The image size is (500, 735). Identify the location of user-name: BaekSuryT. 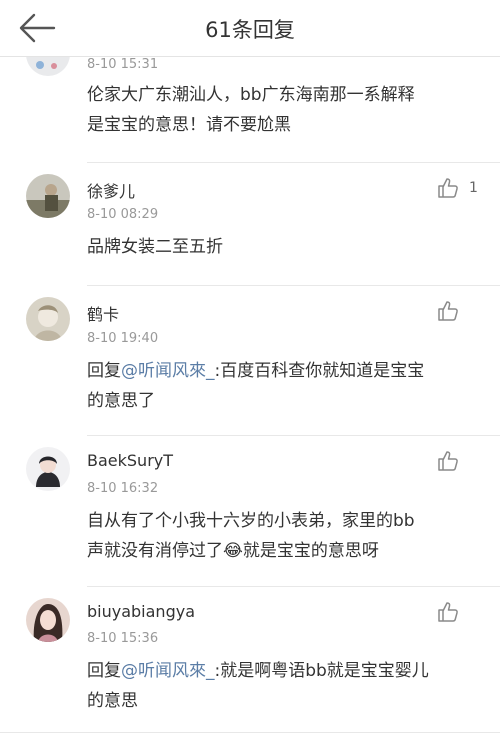
(130, 460).